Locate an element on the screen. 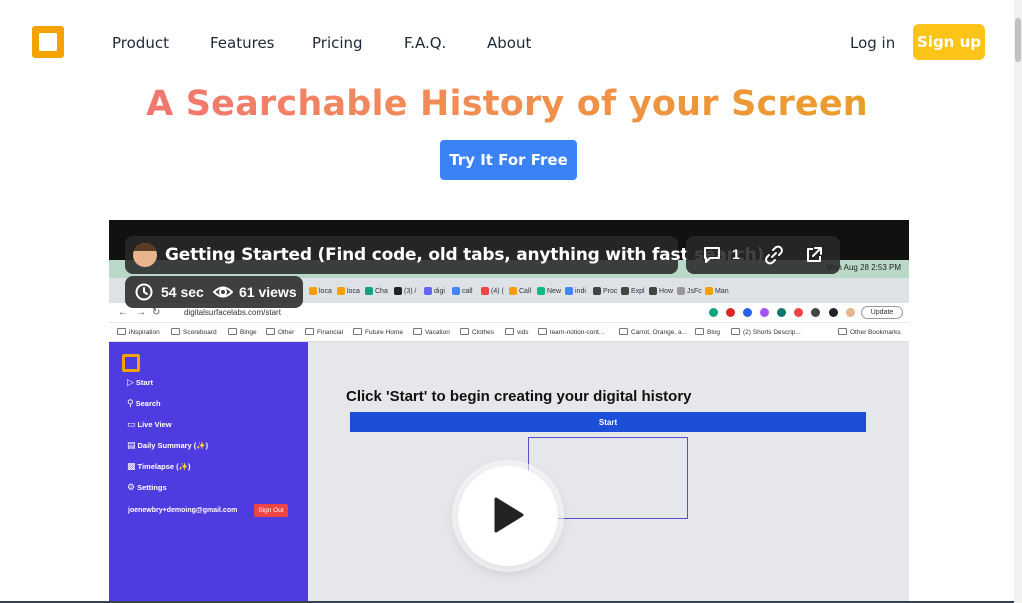 This screenshot has width=1022, height=603. browser-url: digitalsurfacelabs.com/start is located at coordinates (232, 312).